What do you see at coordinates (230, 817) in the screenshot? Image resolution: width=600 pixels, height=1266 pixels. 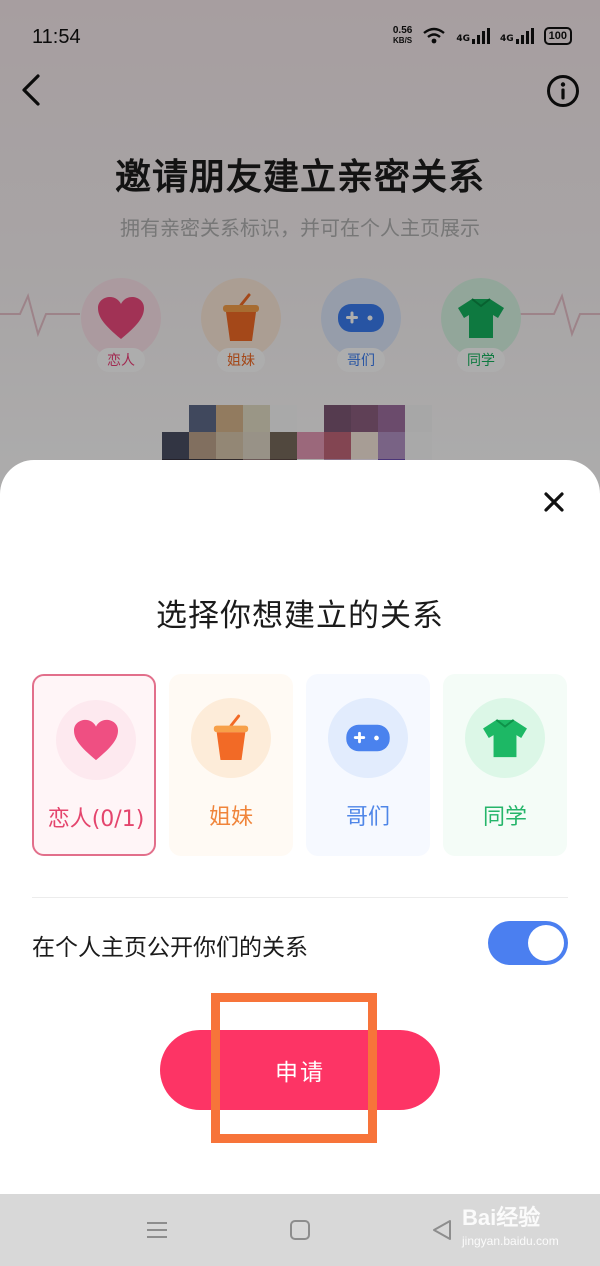 I see `relation-option-sister-label: 姐妹` at bounding box center [230, 817].